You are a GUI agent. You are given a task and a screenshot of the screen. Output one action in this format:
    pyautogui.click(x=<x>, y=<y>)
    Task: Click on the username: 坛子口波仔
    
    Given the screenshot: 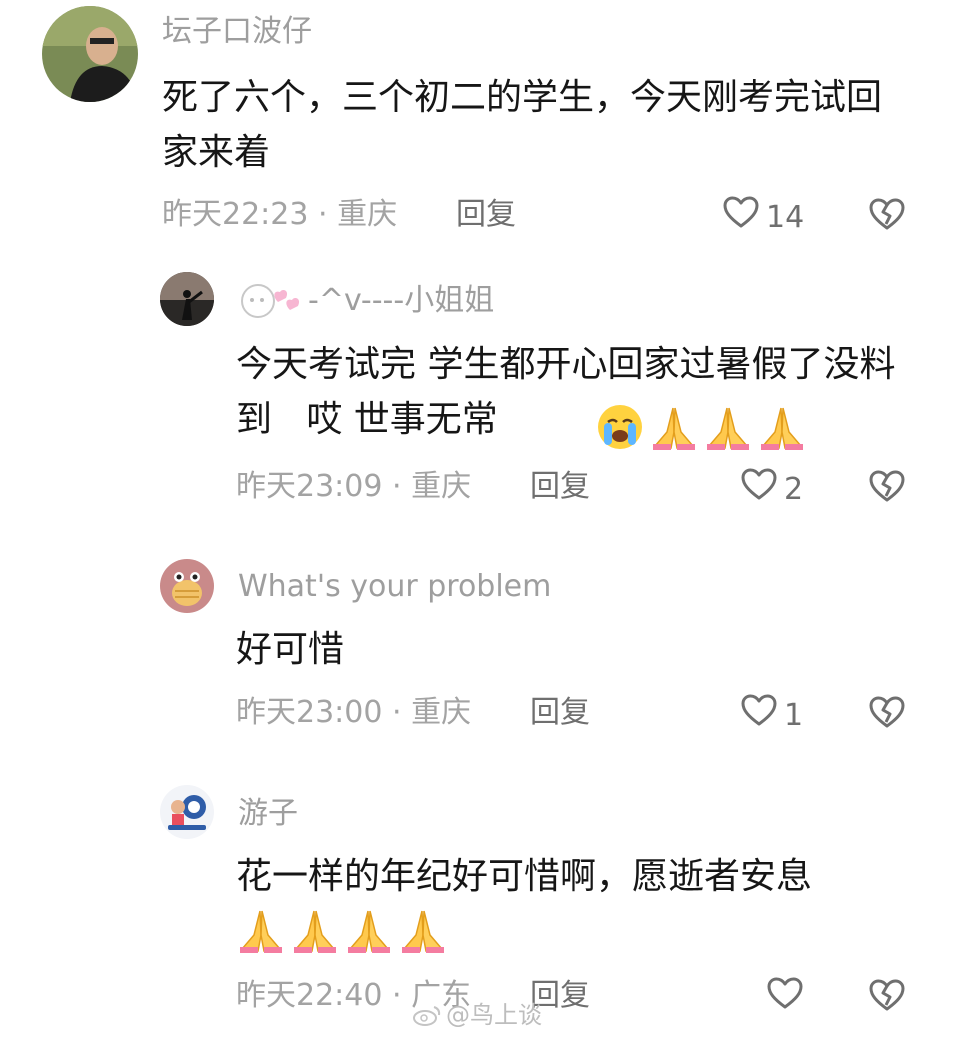 What is the action you would take?
    pyautogui.click(x=237, y=32)
    